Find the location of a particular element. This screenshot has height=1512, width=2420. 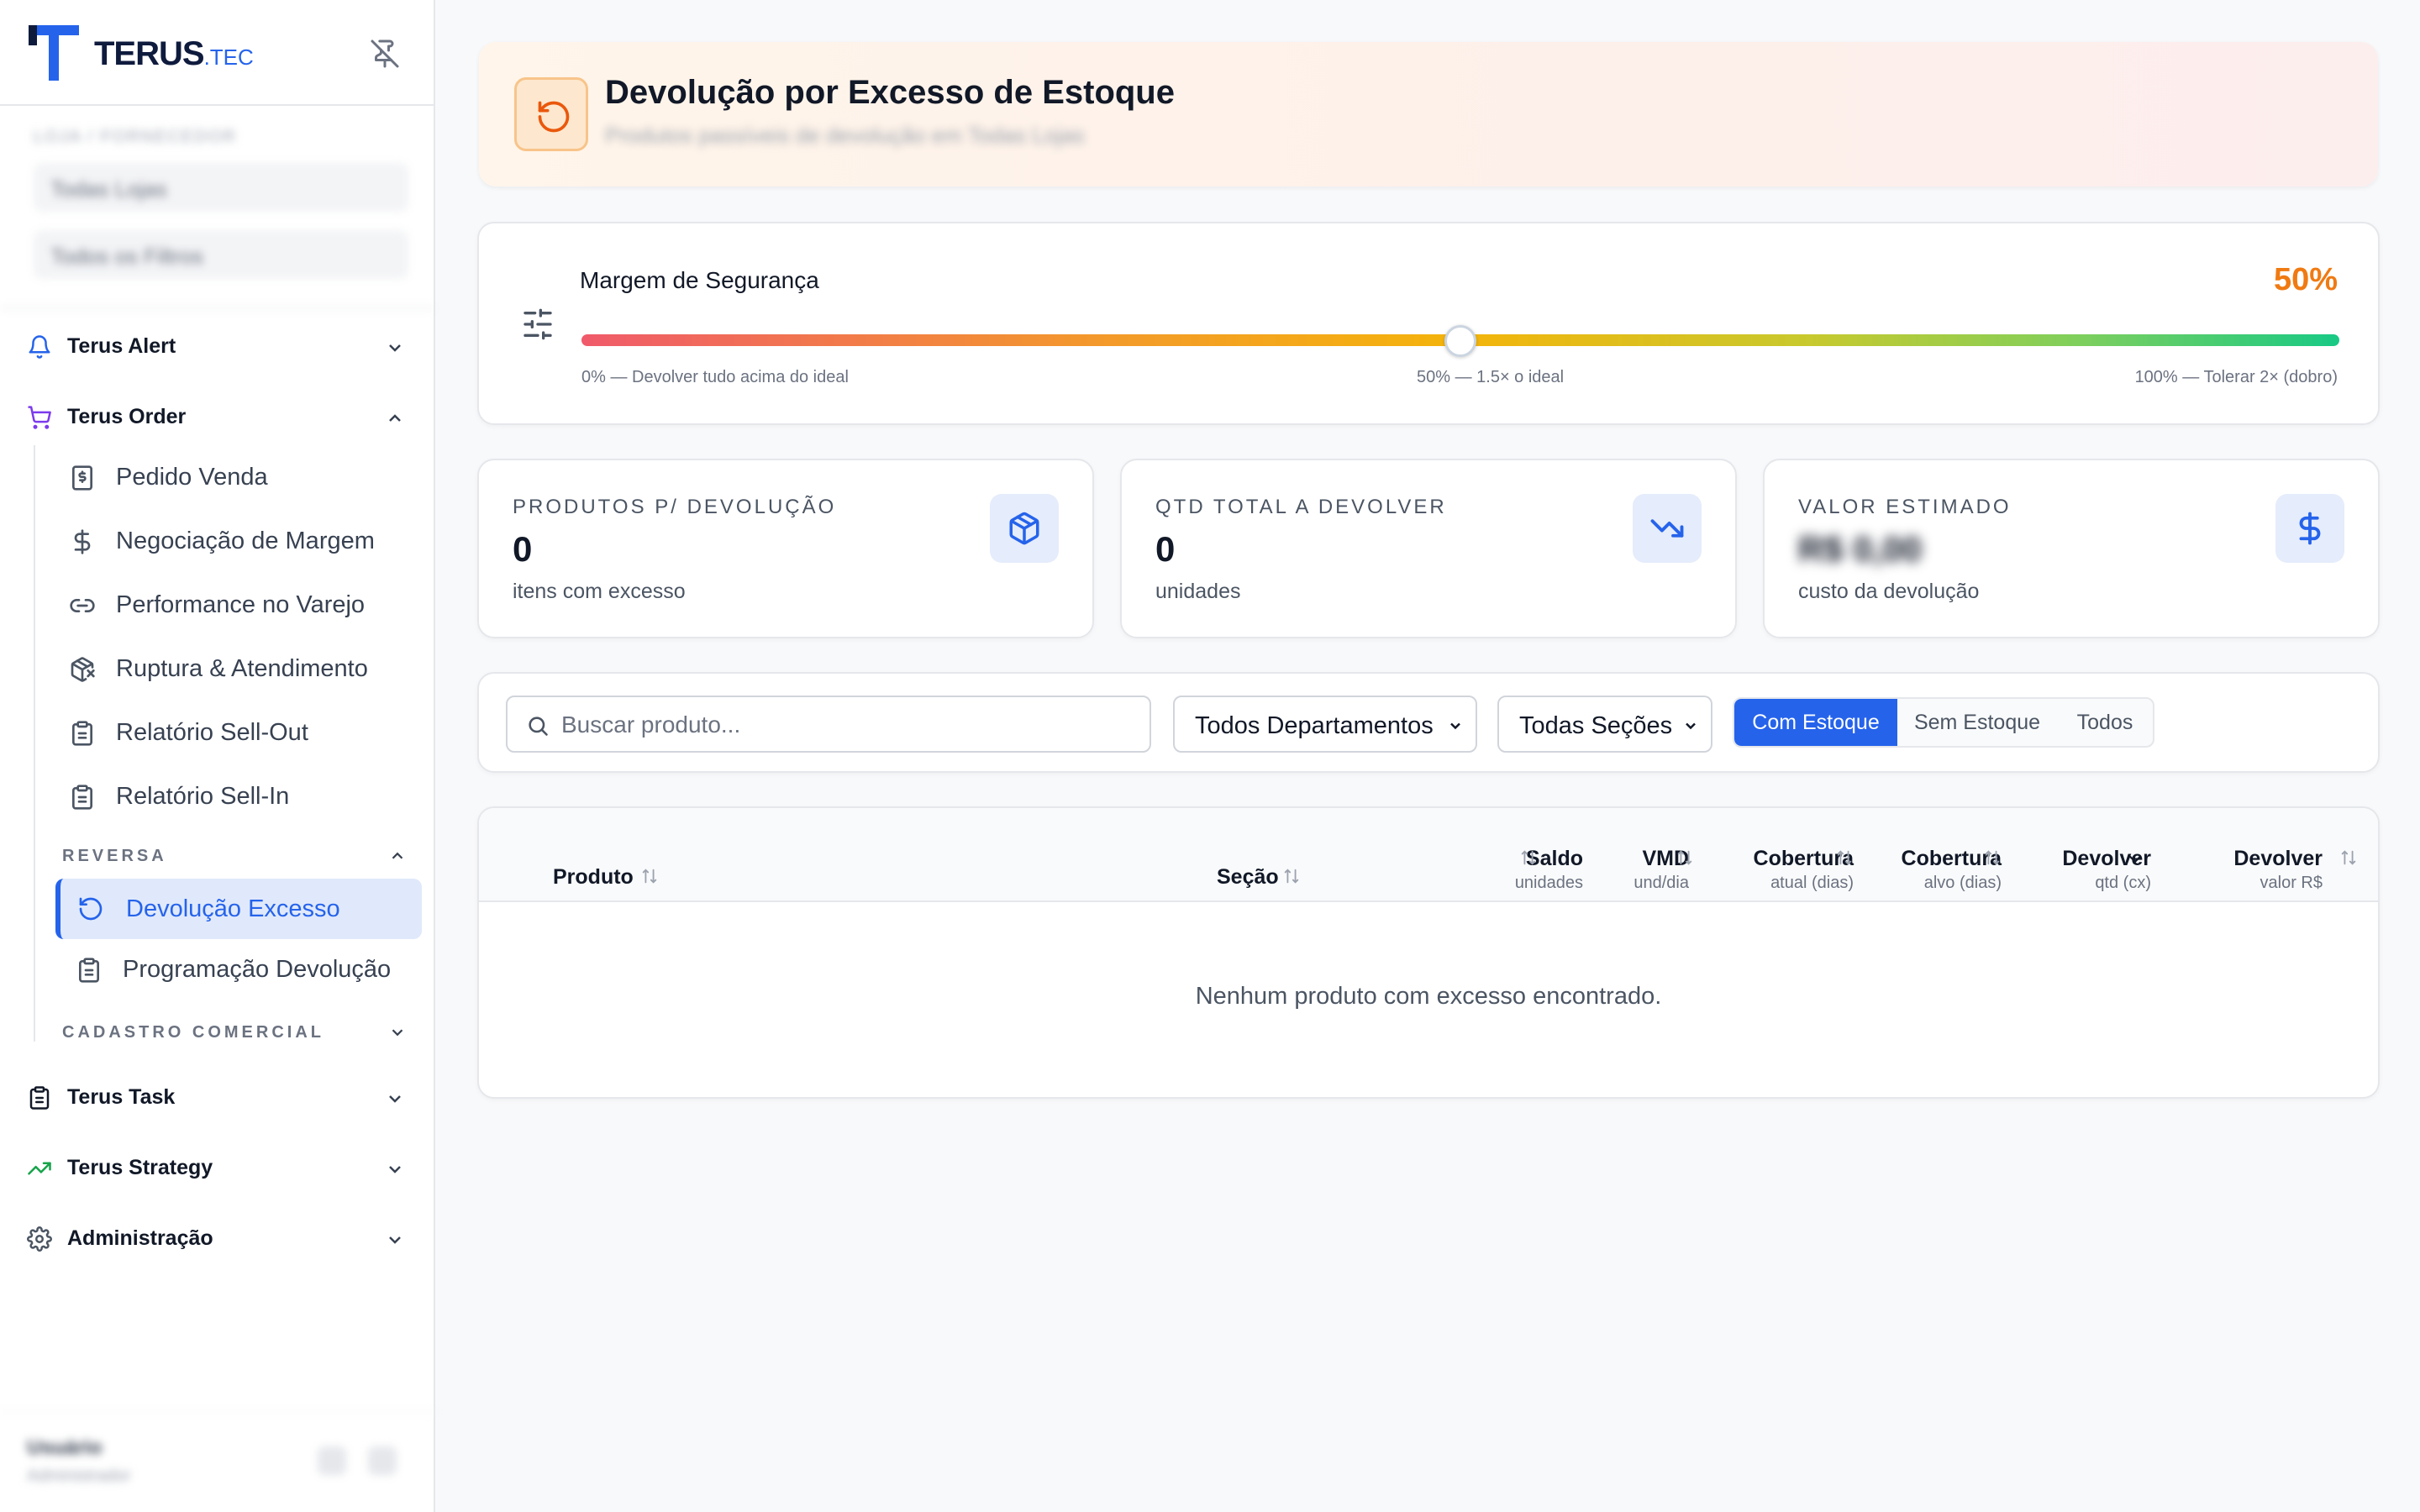

safety-margin-slider-thumb is located at coordinates (1460, 341).